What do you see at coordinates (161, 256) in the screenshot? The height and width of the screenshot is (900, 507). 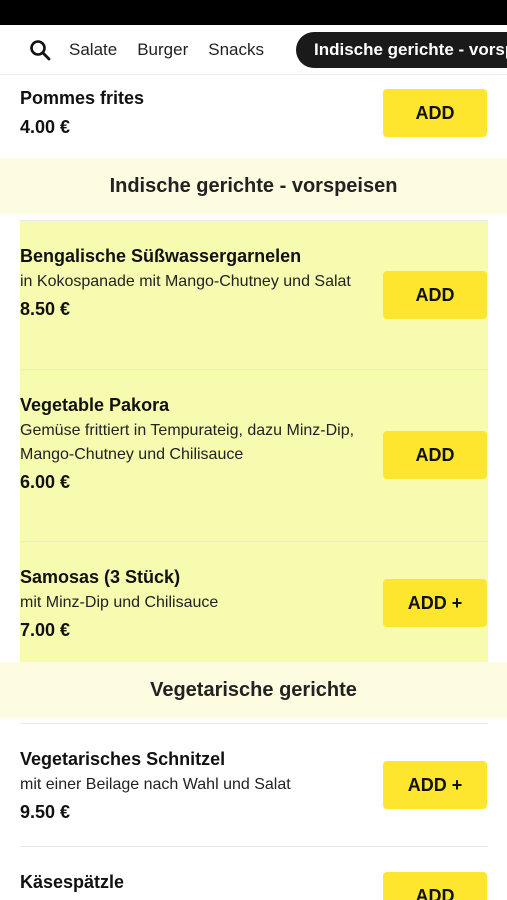 I see `item-name: Bengalische Süßwassergarnelen` at bounding box center [161, 256].